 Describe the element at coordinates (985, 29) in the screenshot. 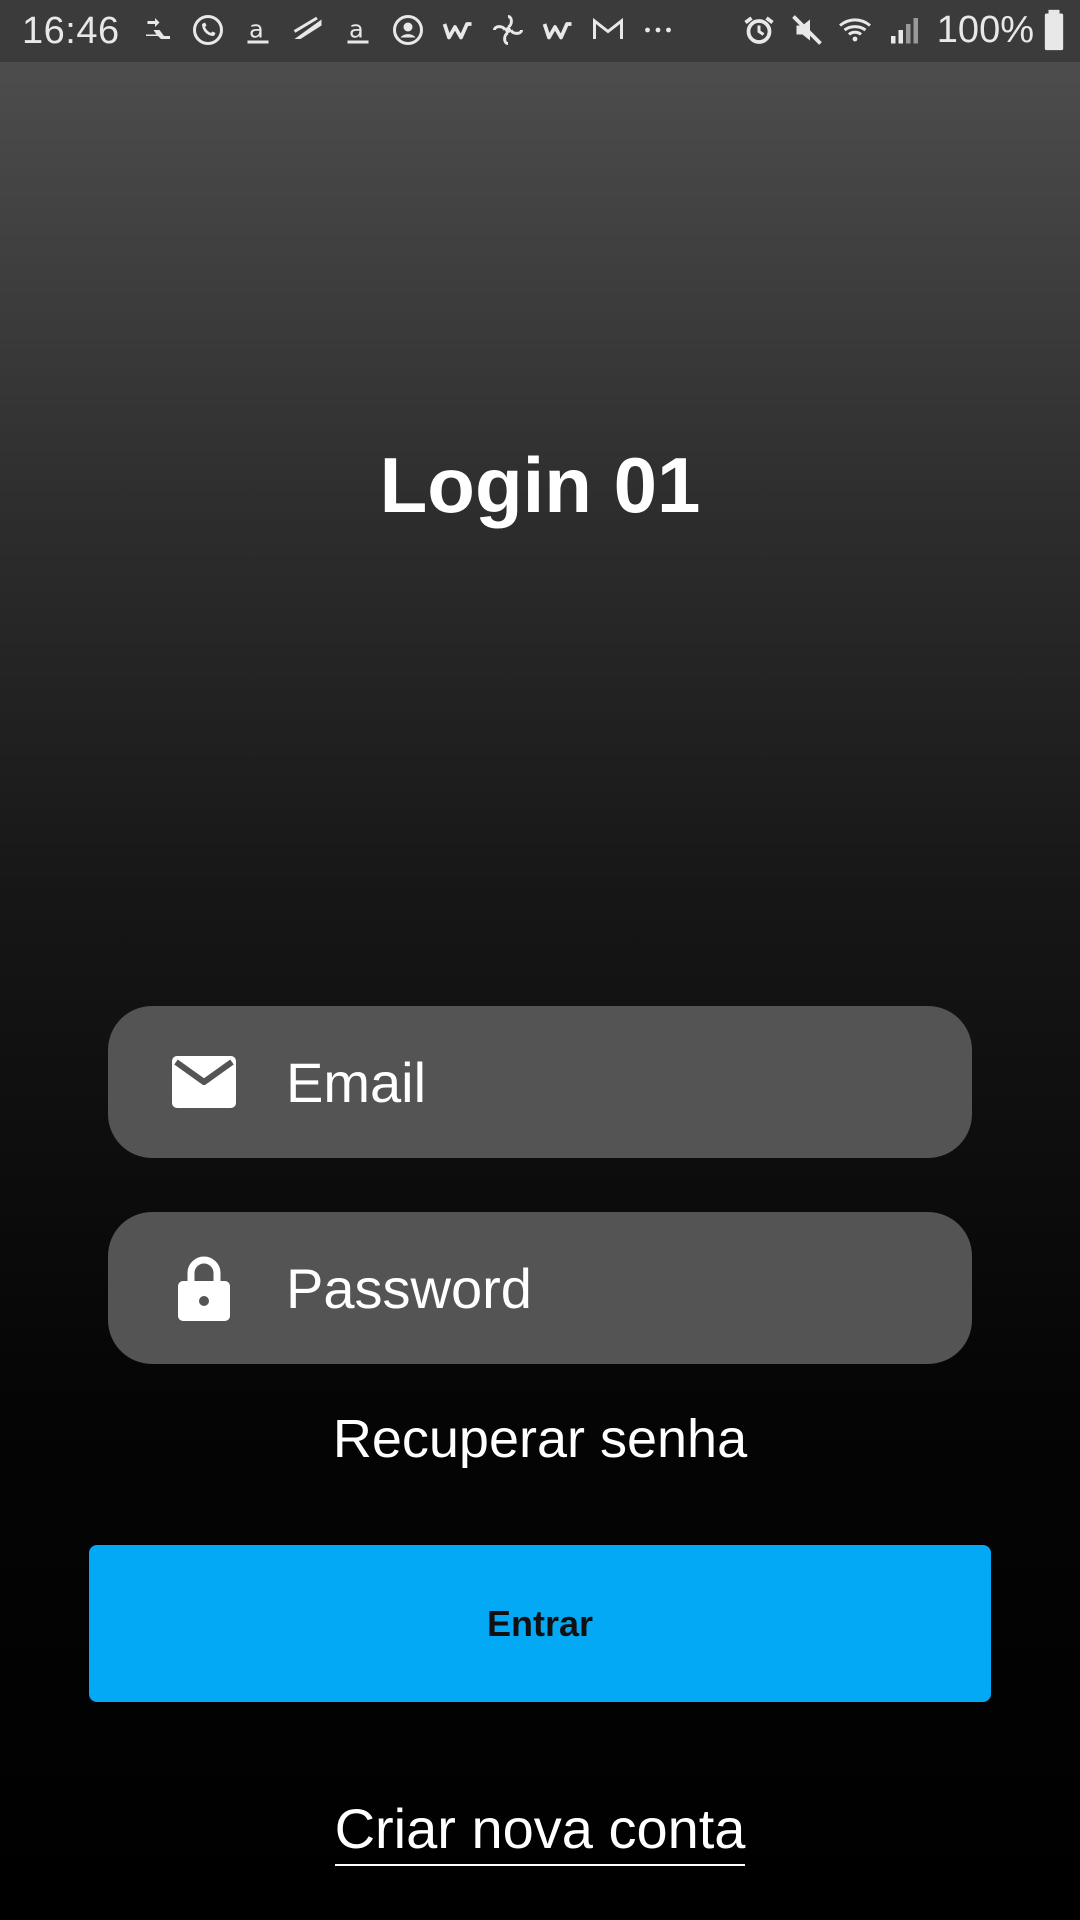

I see `battery-percent: 100%` at that location.